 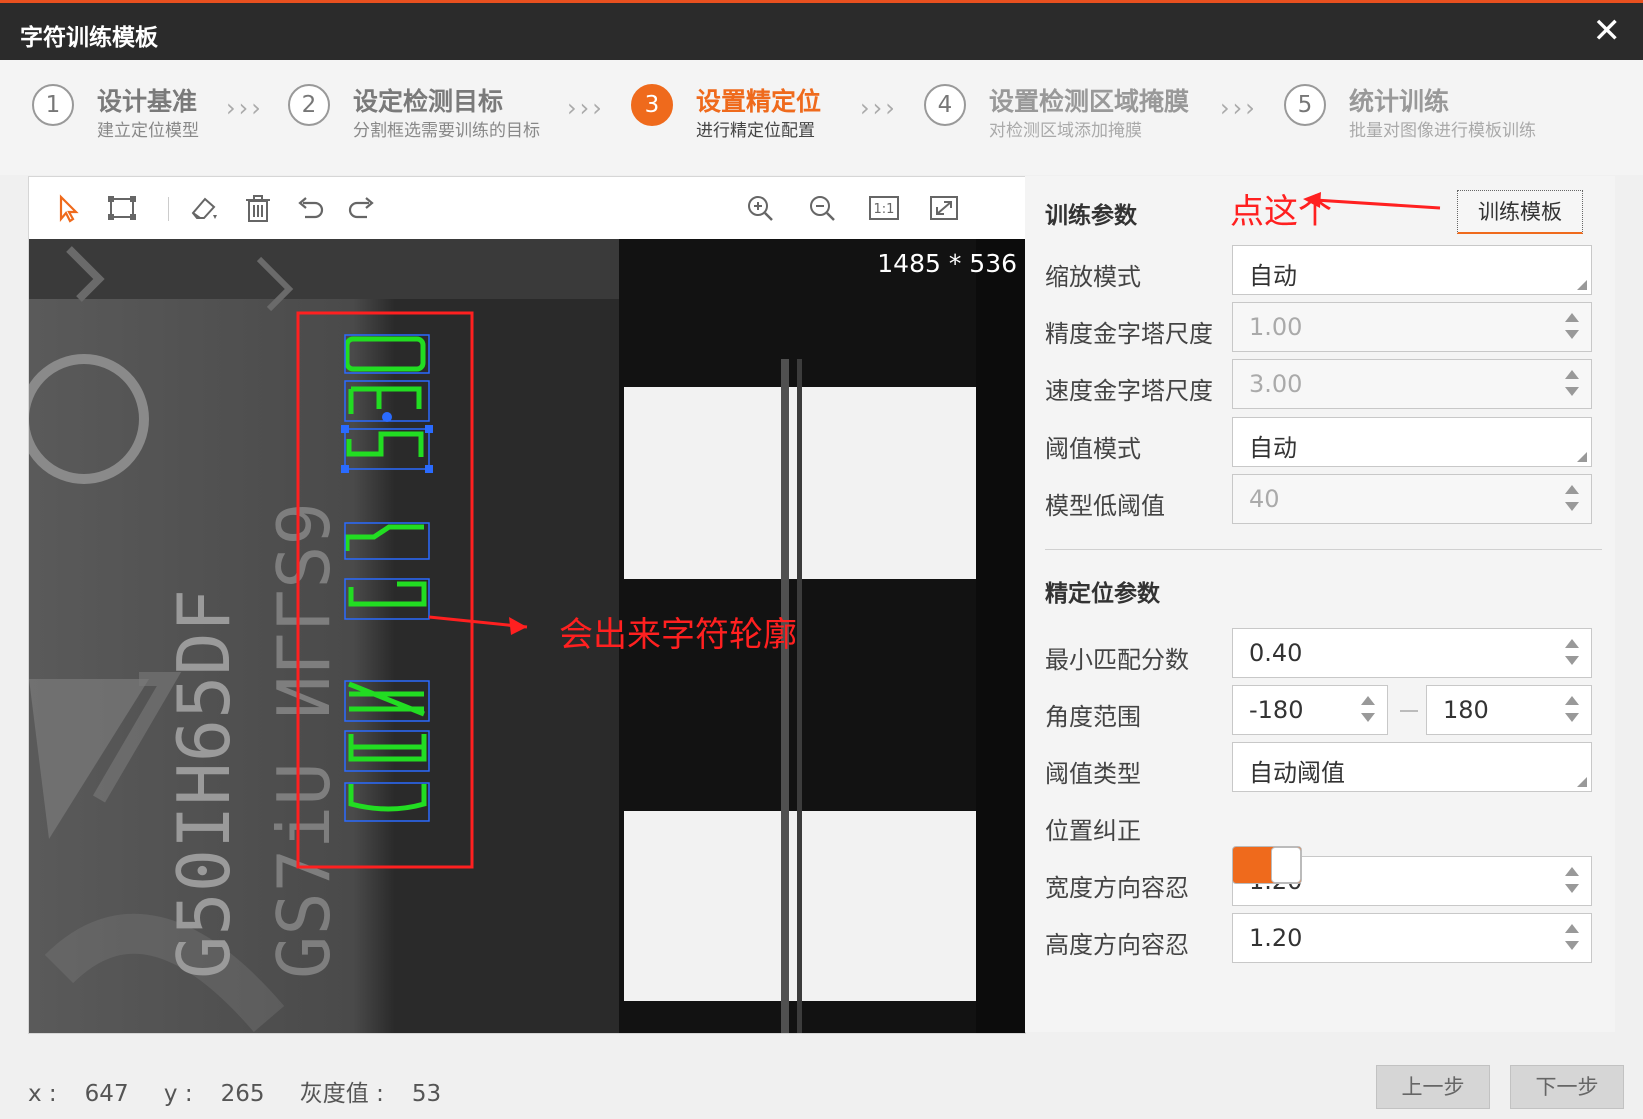 What do you see at coordinates (1412, 270) in the screenshot?
I see `zoom-mode-select: 自动` at bounding box center [1412, 270].